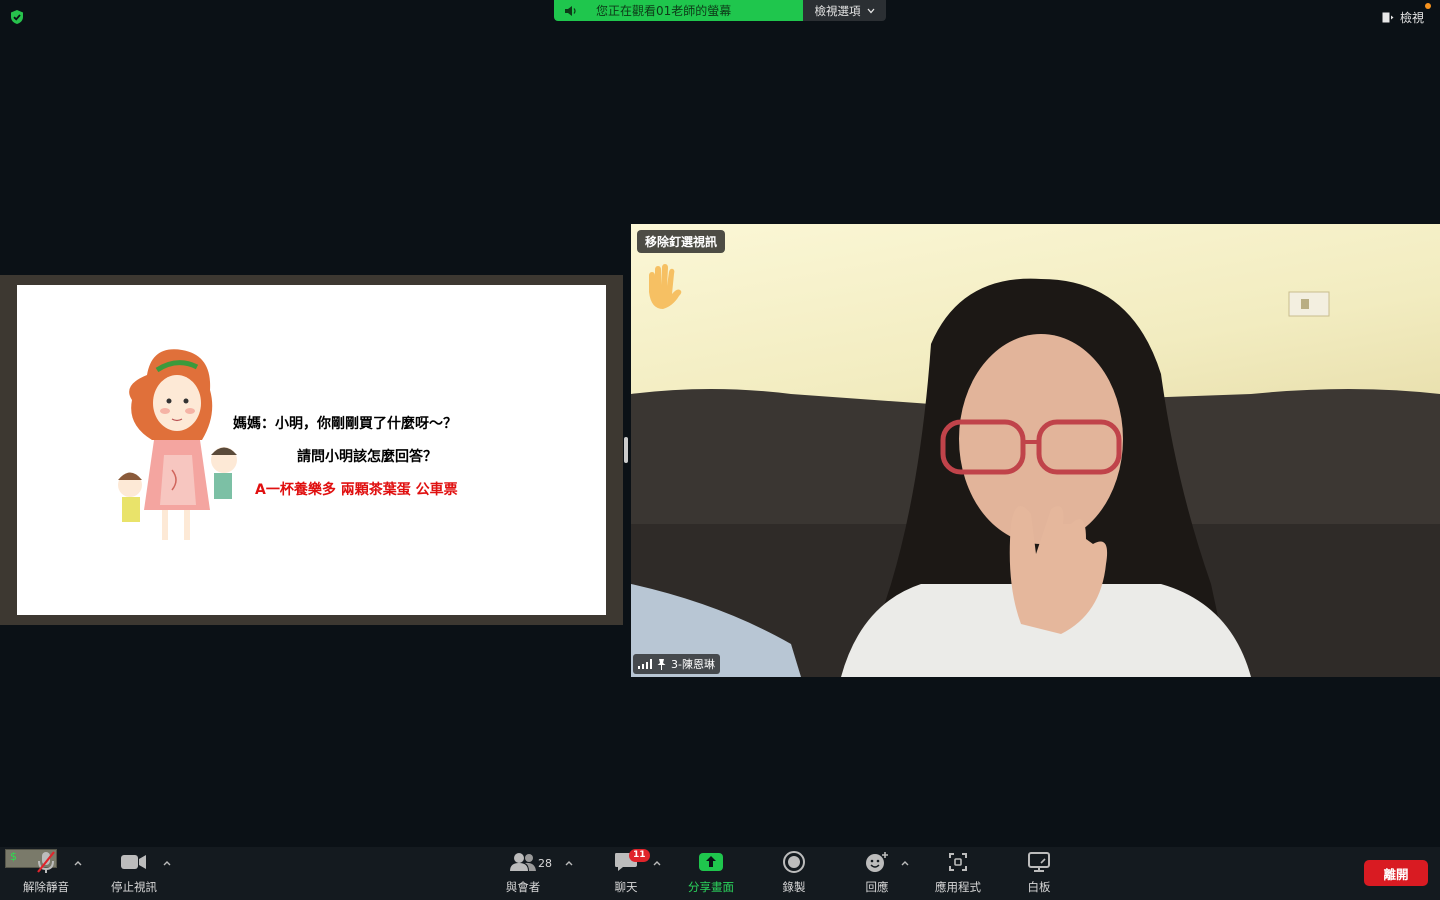  Describe the element at coordinates (46, 887) in the screenshot. I see `unmute-label: 解除靜音` at that location.